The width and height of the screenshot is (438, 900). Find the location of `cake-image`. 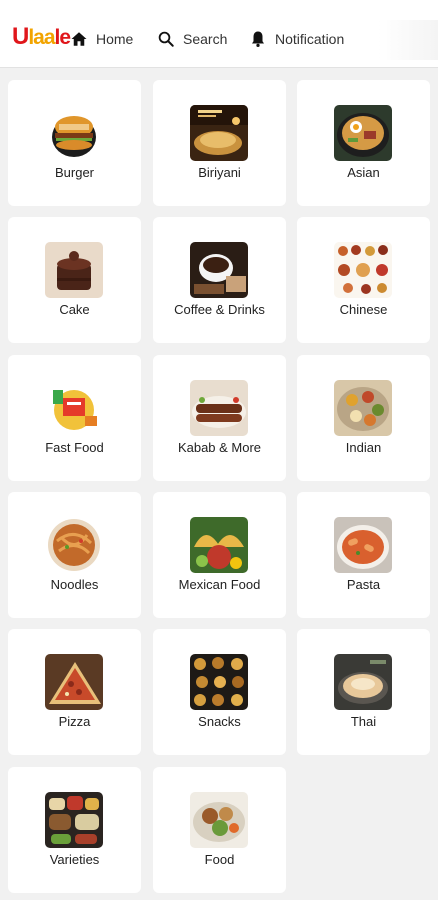

cake-image is located at coordinates (74, 270).